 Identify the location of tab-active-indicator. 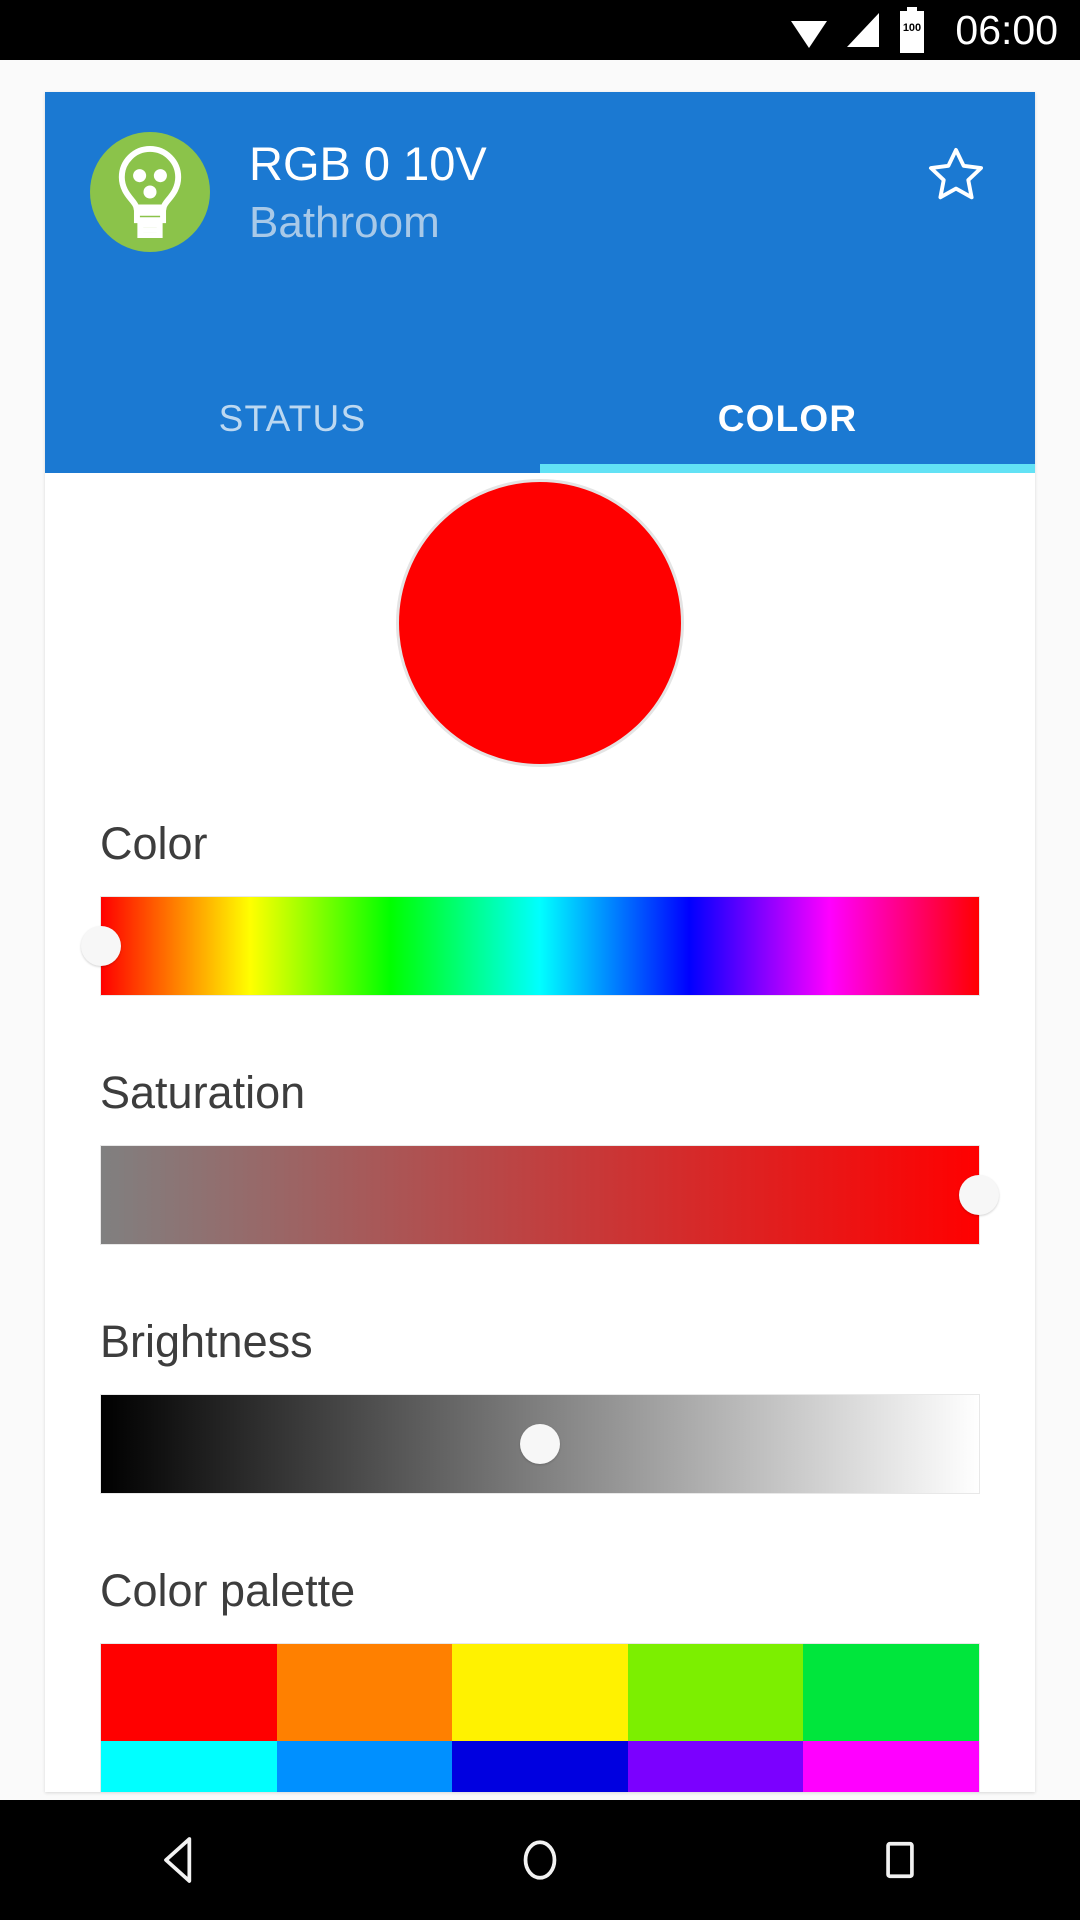
(787, 468).